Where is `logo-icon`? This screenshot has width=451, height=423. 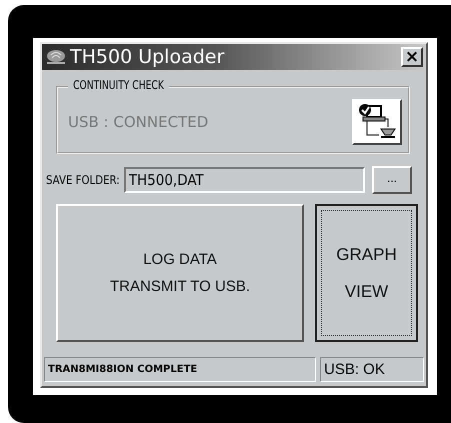
logo-icon is located at coordinates (56, 57).